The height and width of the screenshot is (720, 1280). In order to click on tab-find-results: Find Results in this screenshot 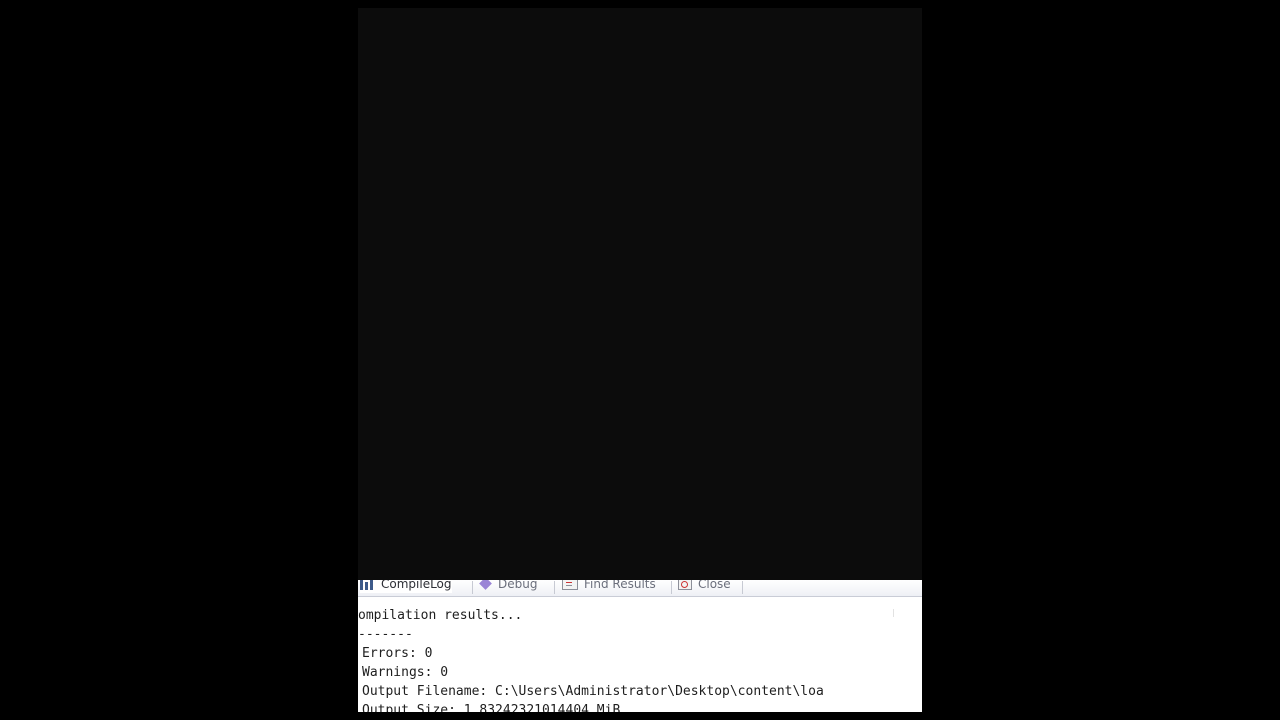, I will do `click(609, 586)`.